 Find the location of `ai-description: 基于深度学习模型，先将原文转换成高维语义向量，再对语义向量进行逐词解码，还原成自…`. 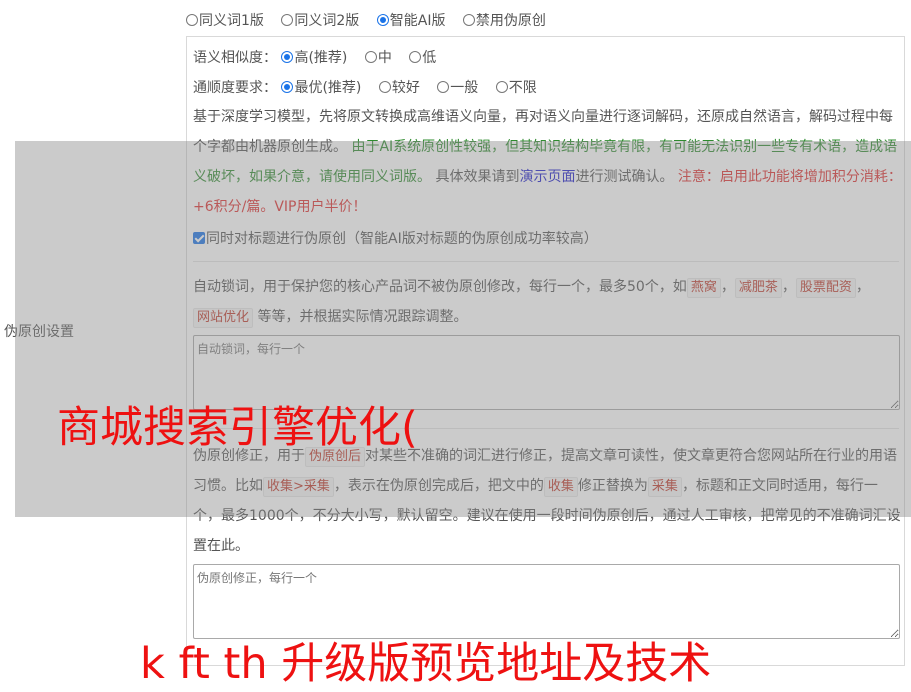

ai-description: 基于深度学习模型，先将原文转换成高维语义向量，再对语义向量进行逐词解码，还原成自… is located at coordinates (547, 162).